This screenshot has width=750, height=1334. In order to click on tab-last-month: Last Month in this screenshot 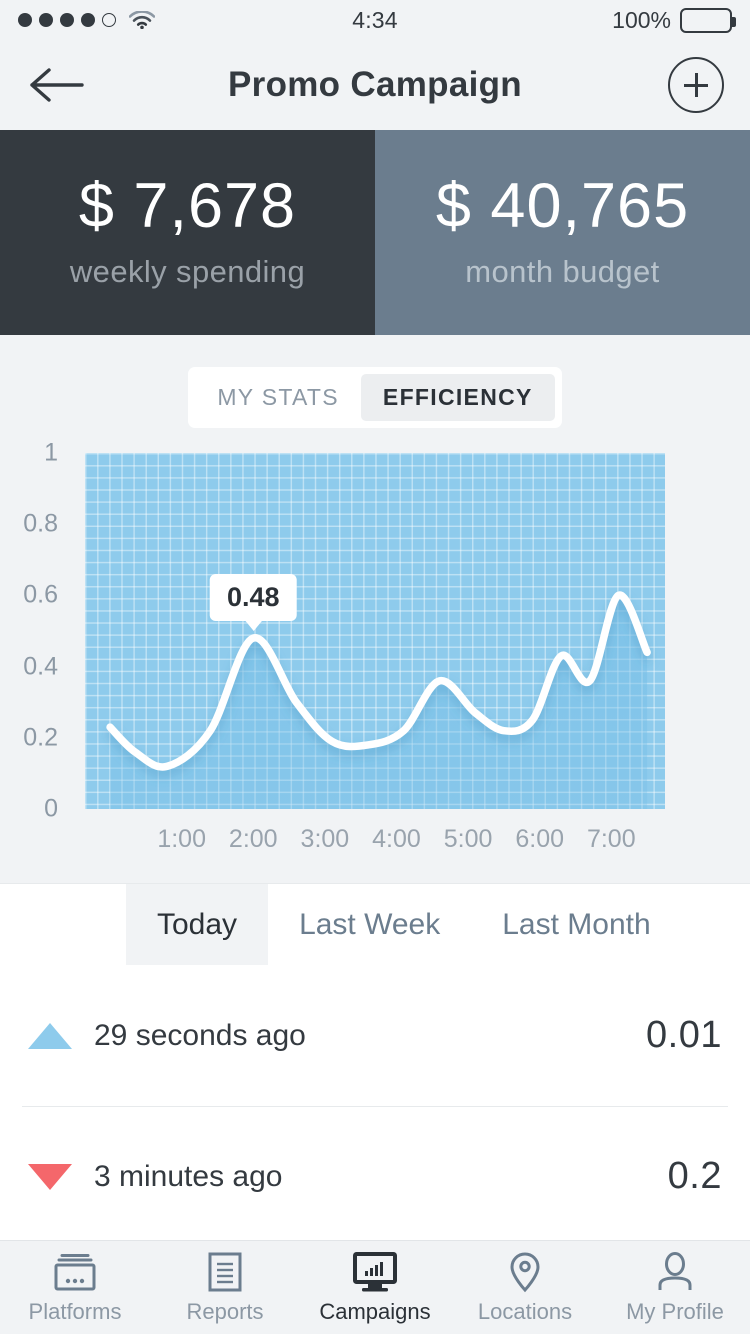, I will do `click(576, 924)`.